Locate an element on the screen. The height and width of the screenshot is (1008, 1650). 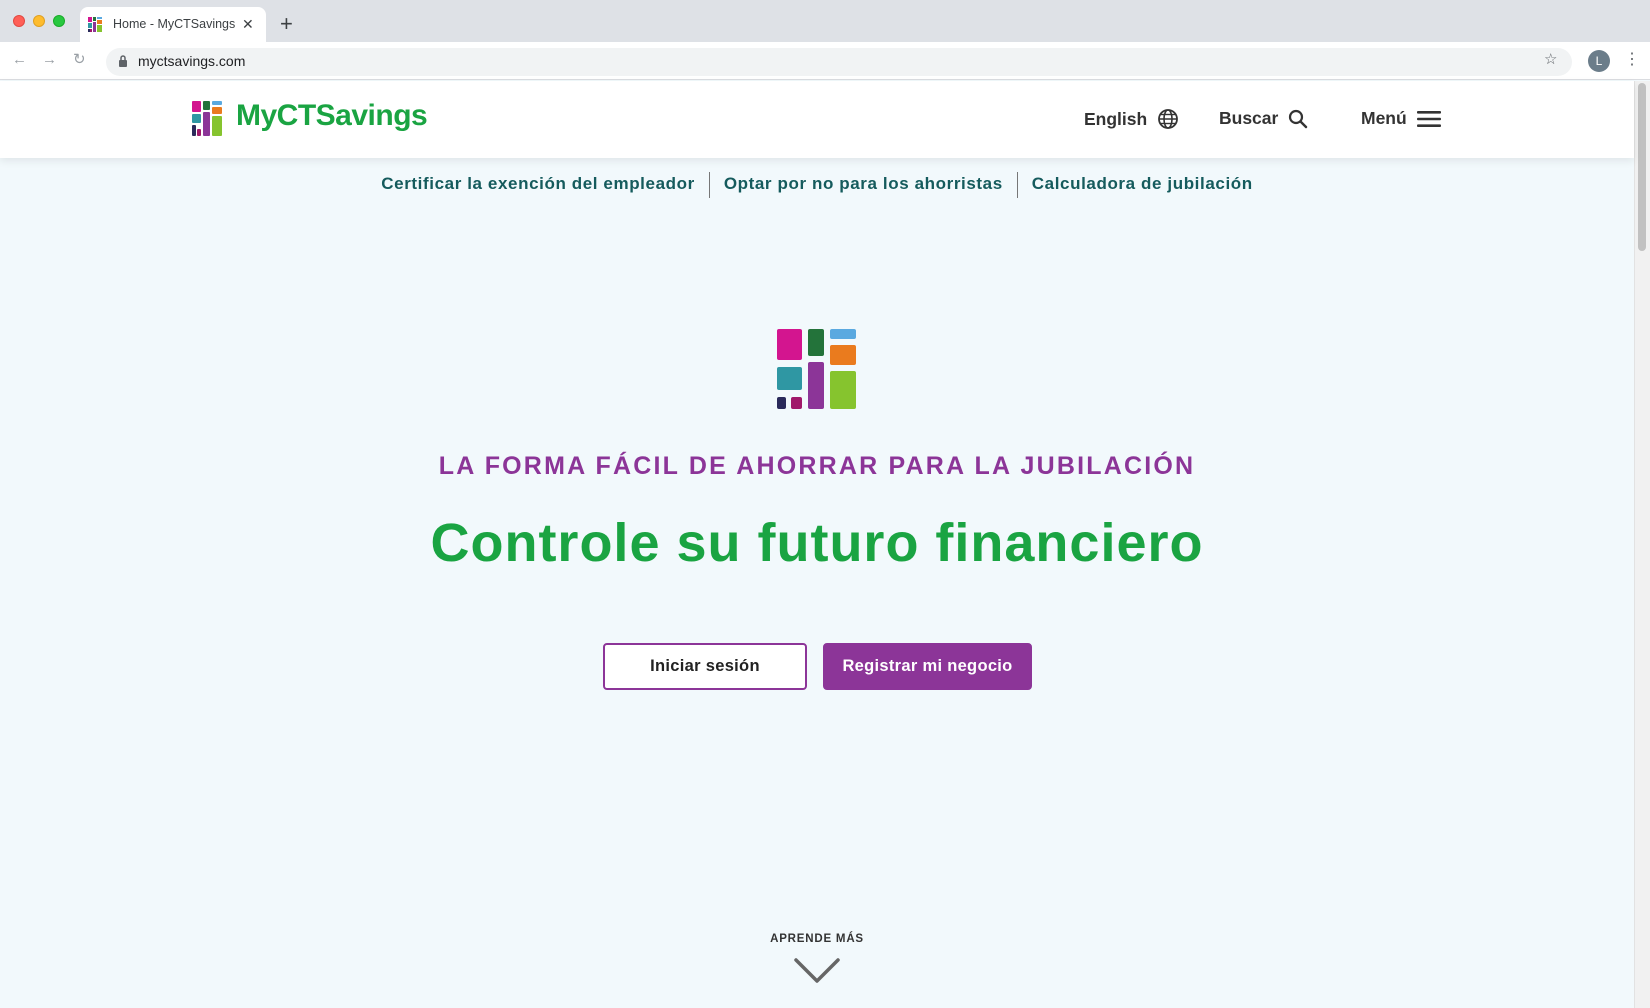
search-button: Buscar is located at coordinates (1263, 118).